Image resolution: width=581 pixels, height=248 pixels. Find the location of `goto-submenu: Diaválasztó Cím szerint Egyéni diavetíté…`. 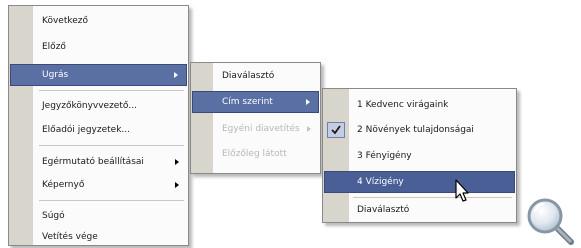

goto-submenu: Diaválasztó Cím szerint Egyéni diavetíté… is located at coordinates (255, 118).